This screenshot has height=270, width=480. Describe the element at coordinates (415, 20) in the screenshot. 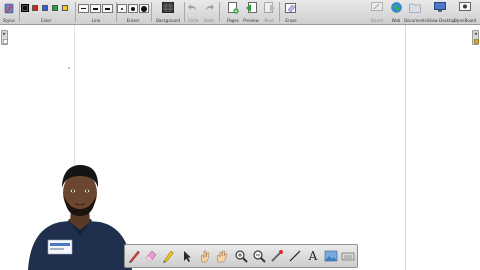

I see `documents-label: Documents` at that location.